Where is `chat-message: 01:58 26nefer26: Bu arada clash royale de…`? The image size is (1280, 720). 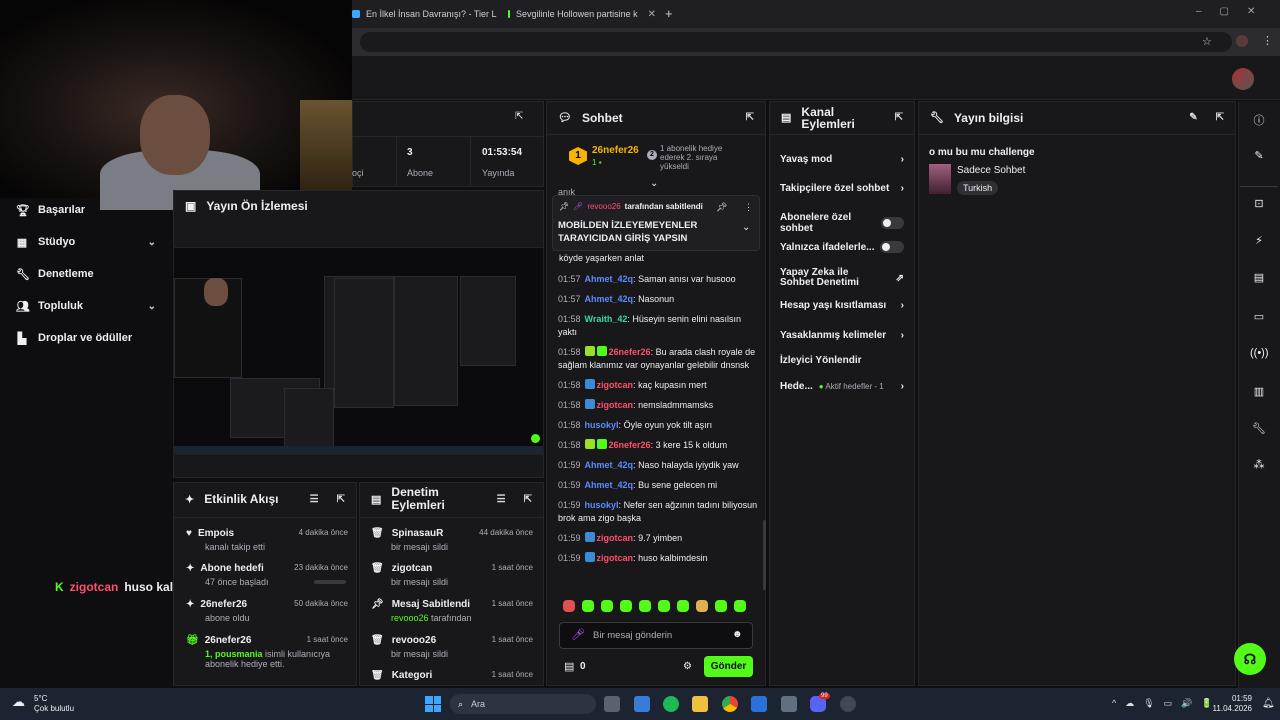 chat-message: 01:58 26nefer26: Bu arada clash royale de… is located at coordinates (658, 359).